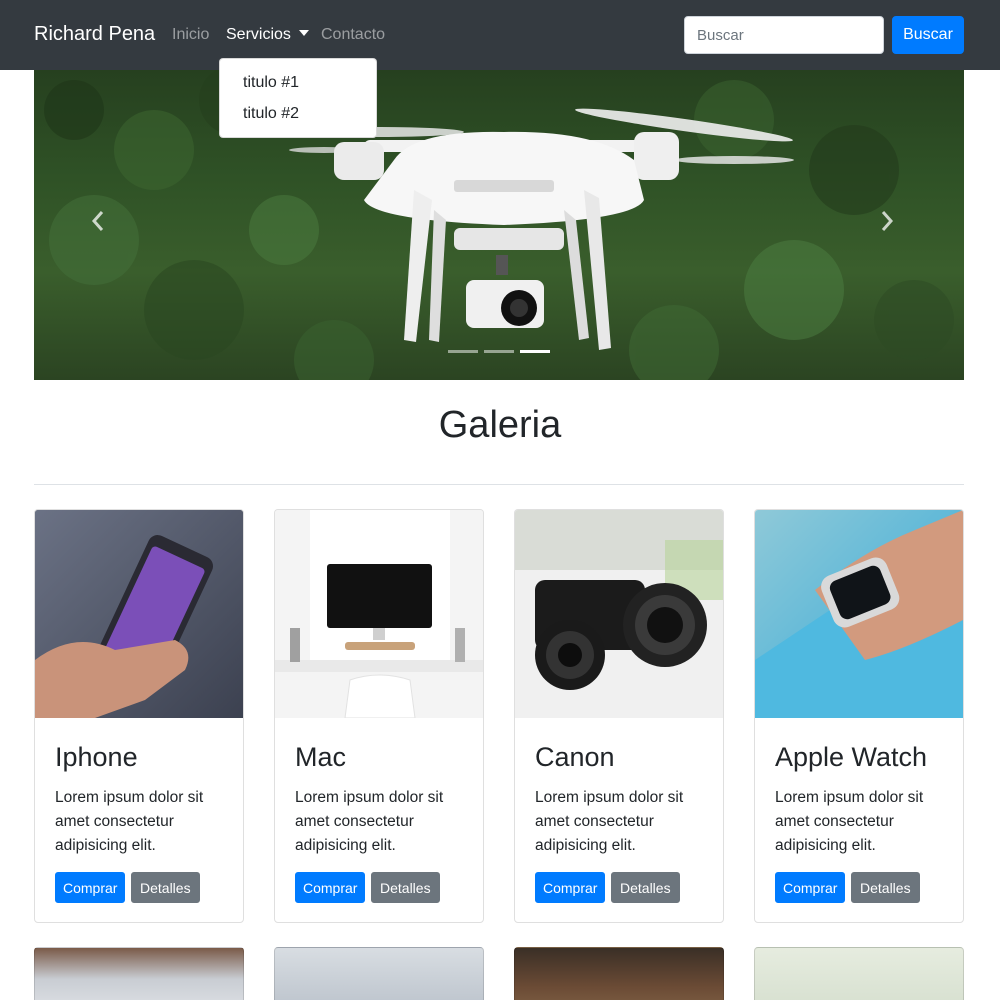 Image resolution: width=1000 pixels, height=1000 pixels. I want to click on gallery-title: Galeria, so click(500, 425).